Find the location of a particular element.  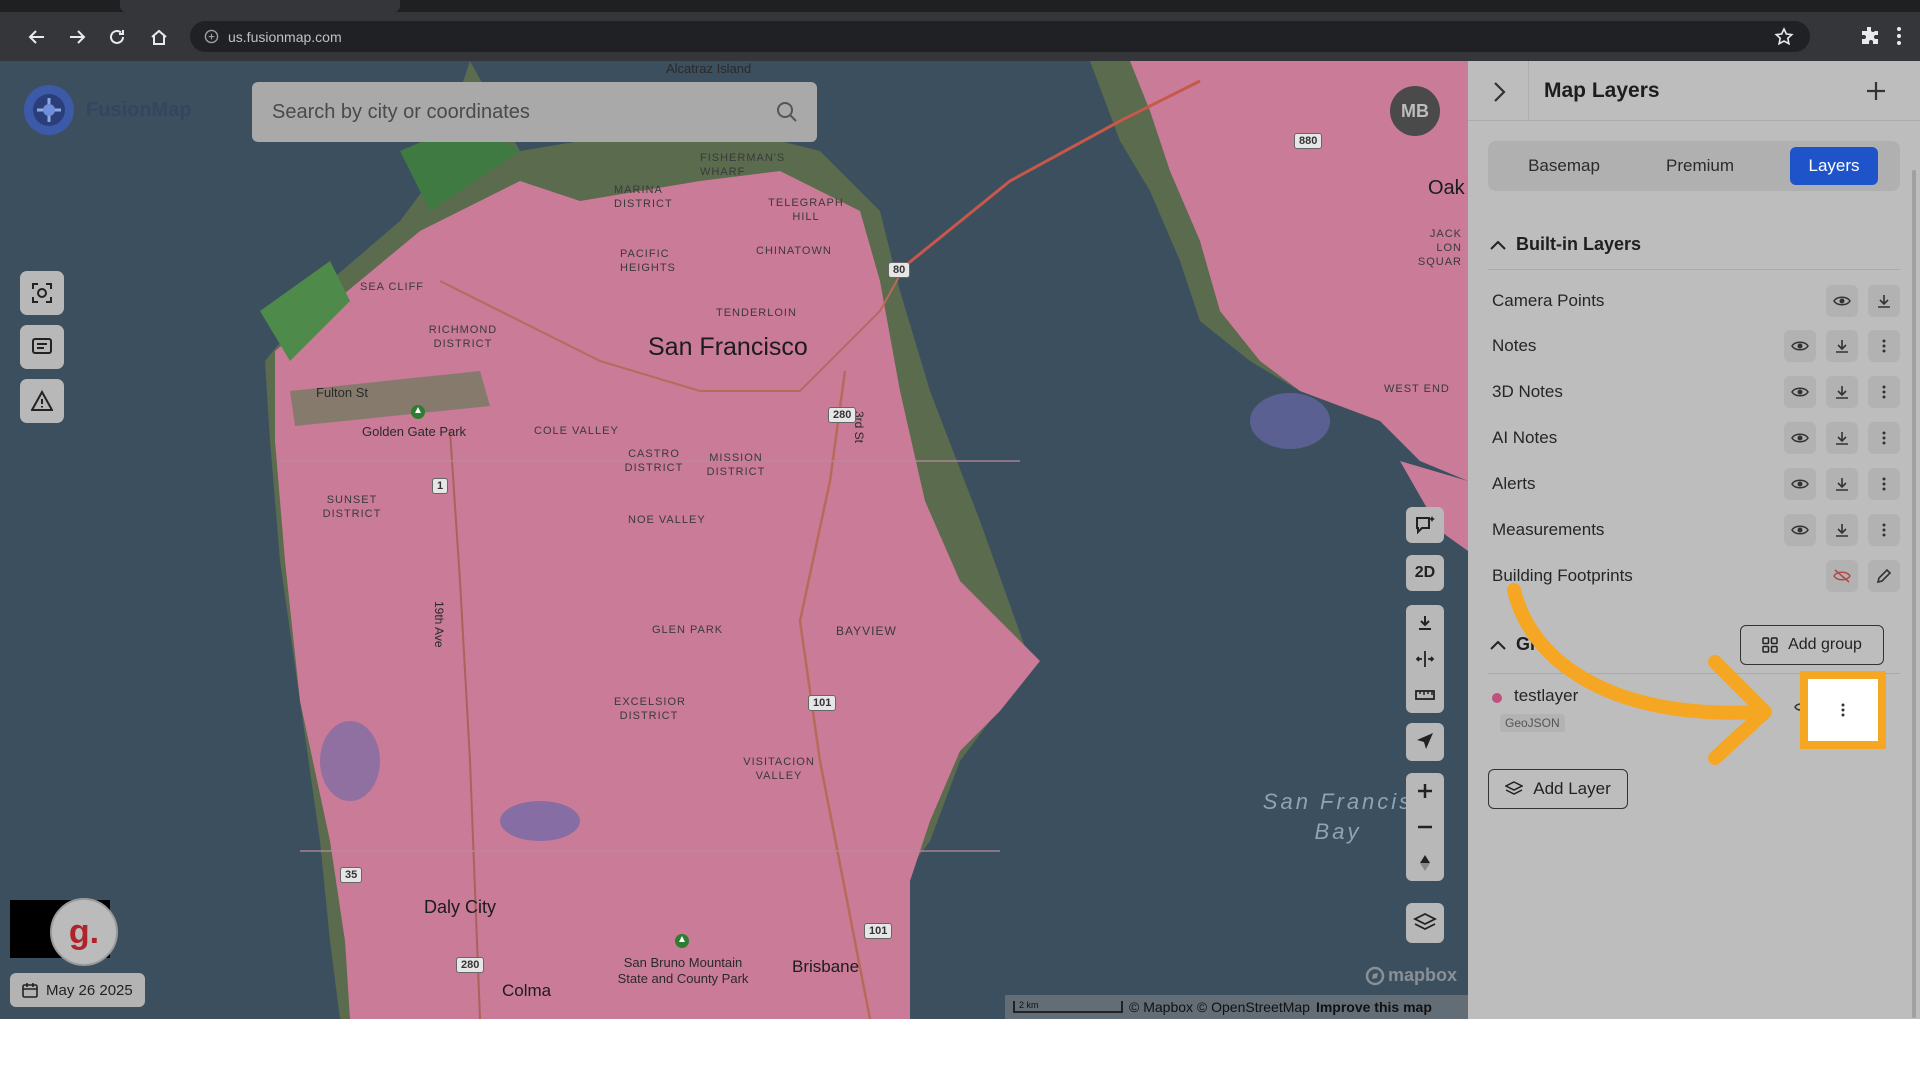

add-layer-header-button is located at coordinates (1876, 91).